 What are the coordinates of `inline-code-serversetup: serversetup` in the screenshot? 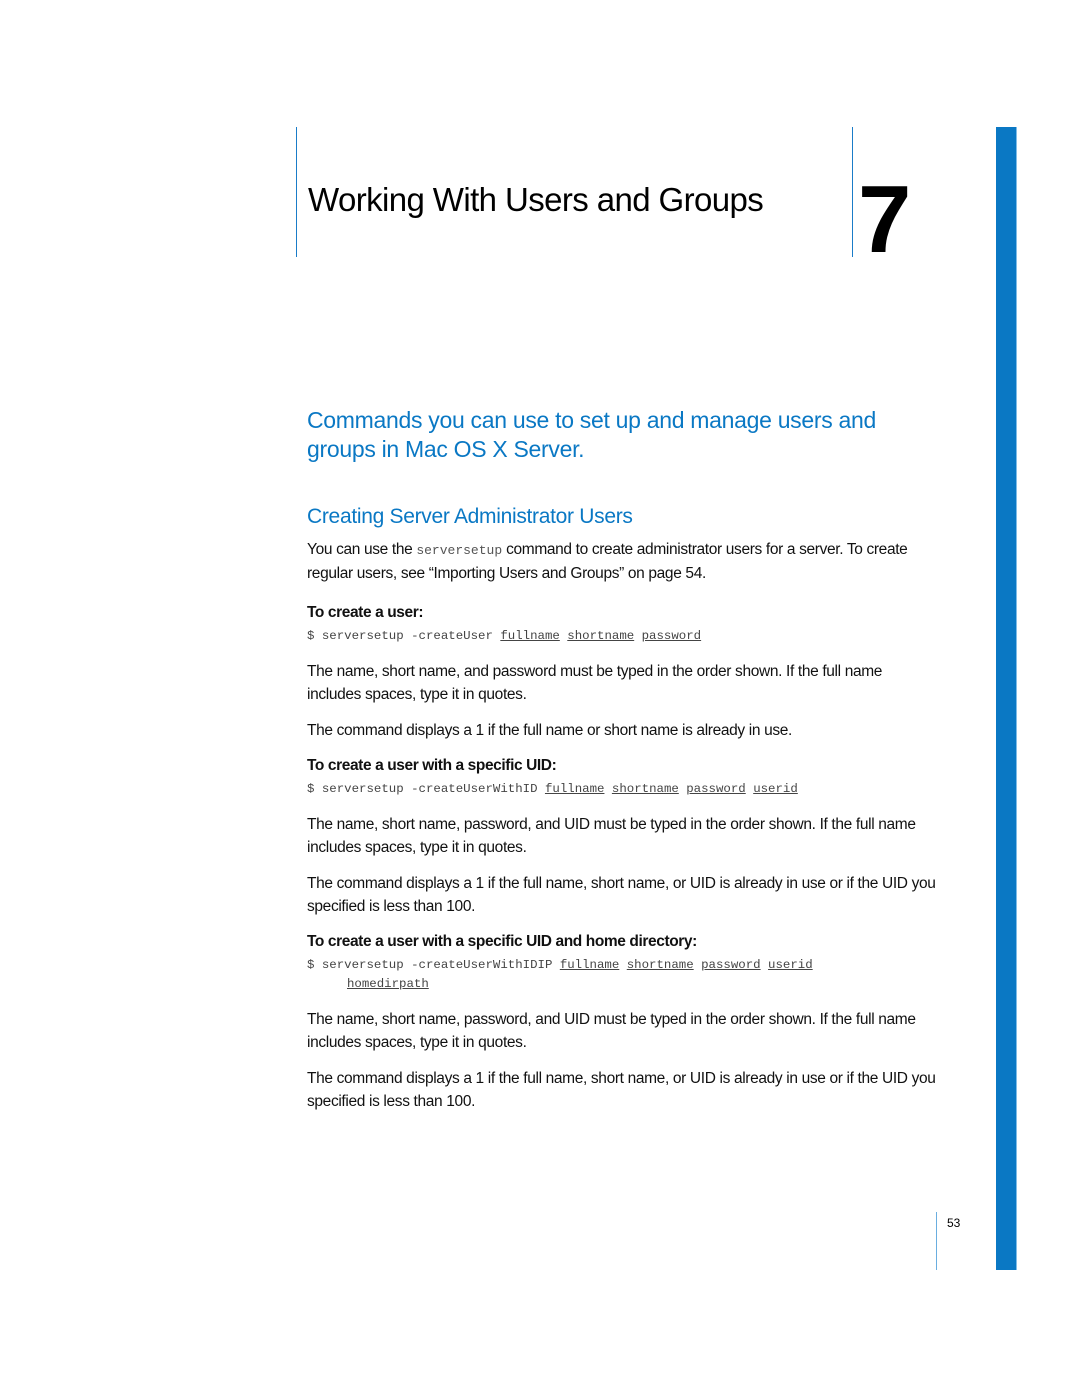 It's located at (459, 550).